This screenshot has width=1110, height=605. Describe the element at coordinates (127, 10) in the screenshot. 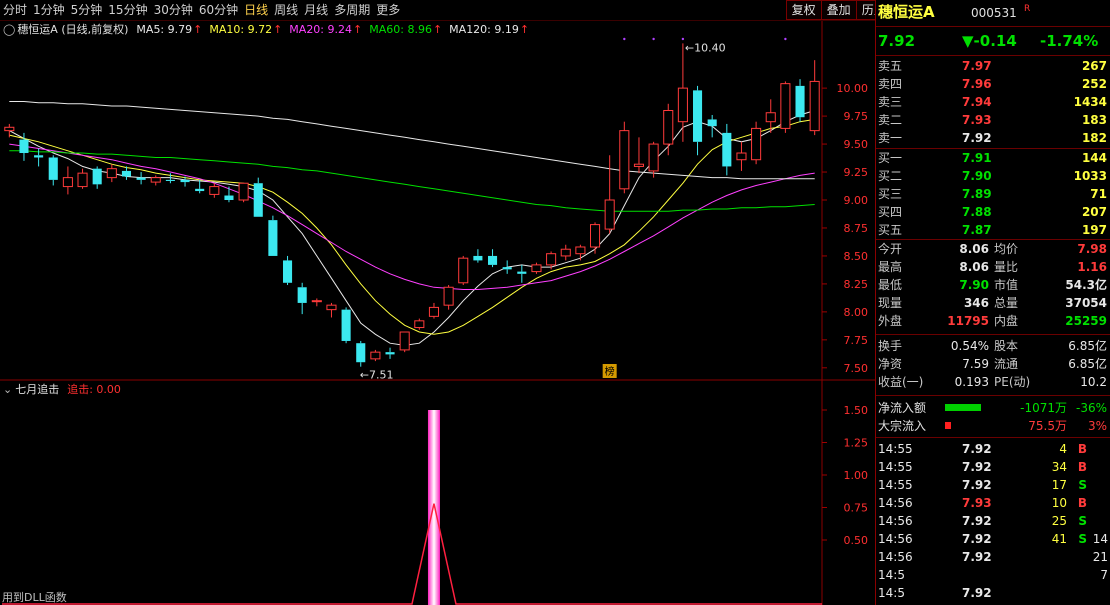

I see `period-tab-3: 15分钟` at that location.